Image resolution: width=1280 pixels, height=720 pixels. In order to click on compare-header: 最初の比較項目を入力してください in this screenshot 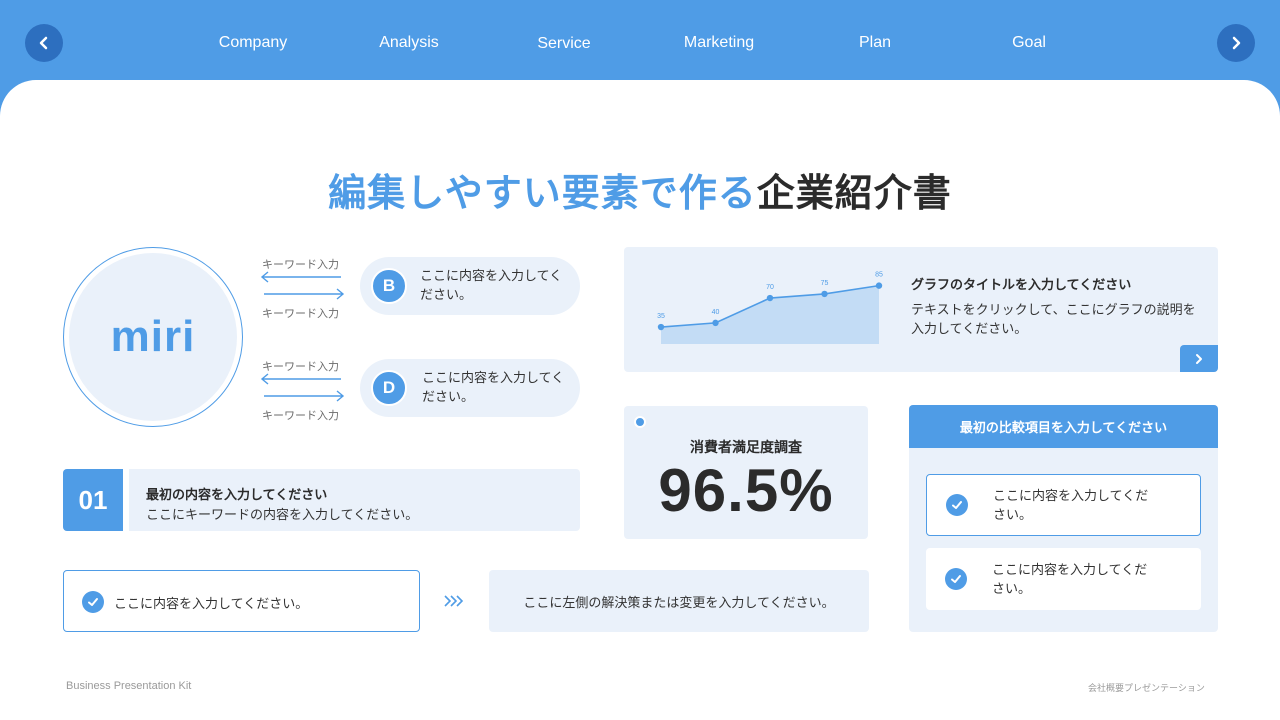, I will do `click(1063, 426)`.